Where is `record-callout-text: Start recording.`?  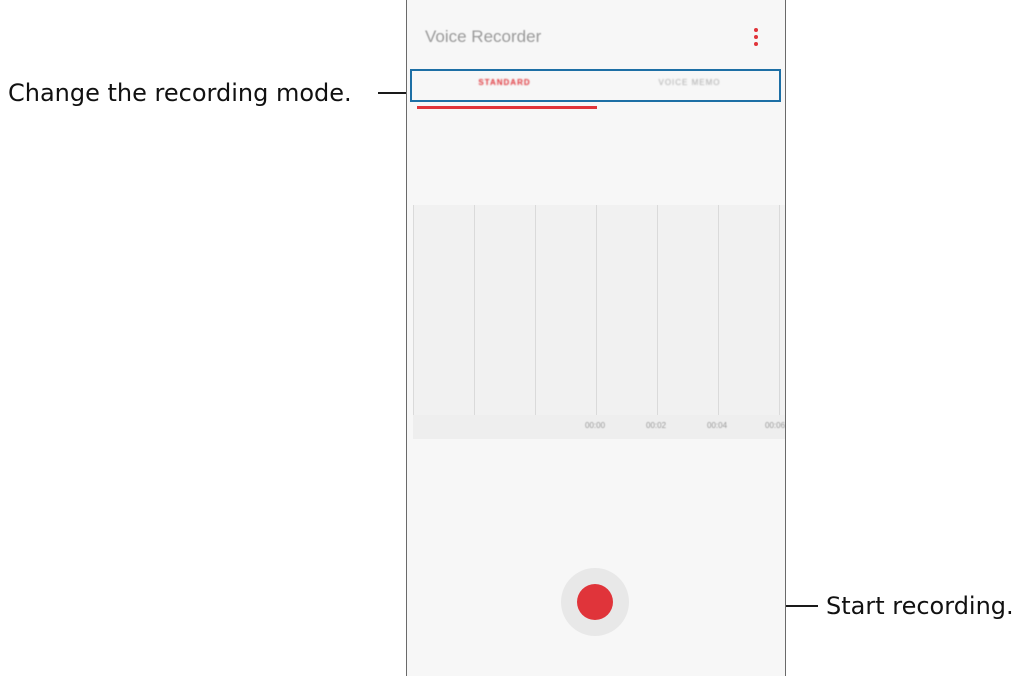
record-callout-text: Start recording. is located at coordinates (920, 606).